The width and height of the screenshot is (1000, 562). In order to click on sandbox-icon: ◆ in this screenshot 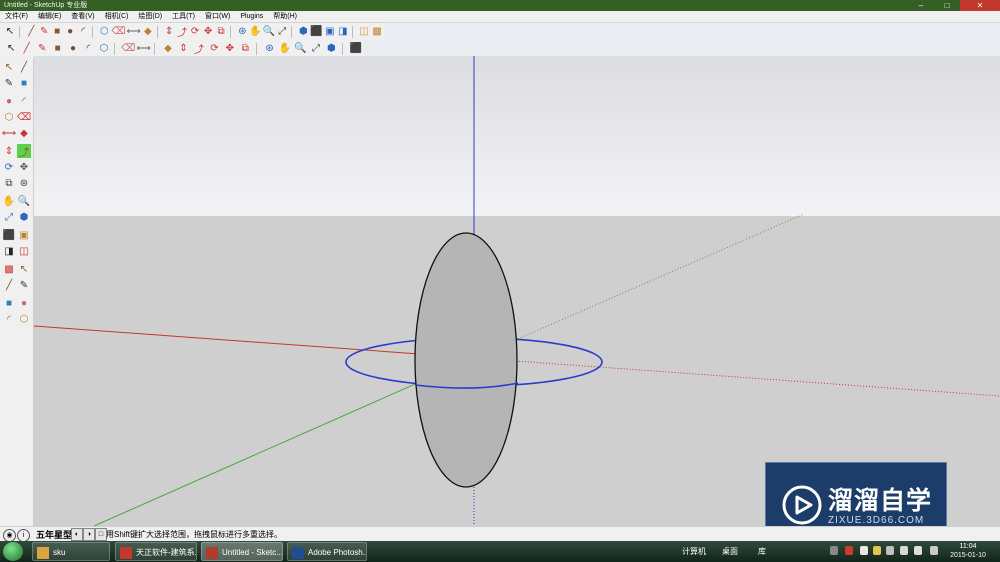, I will do `click(168, 49)`.